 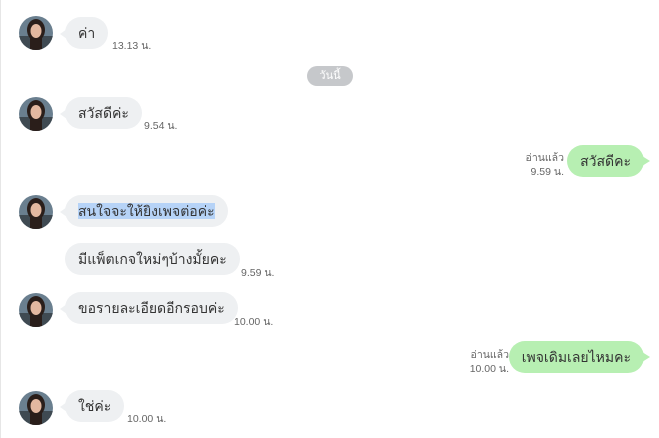 I want to click on message-text: มีแพ็ตเกจใหม่ๆบ้างมั้ยคะ, so click(x=152, y=259).